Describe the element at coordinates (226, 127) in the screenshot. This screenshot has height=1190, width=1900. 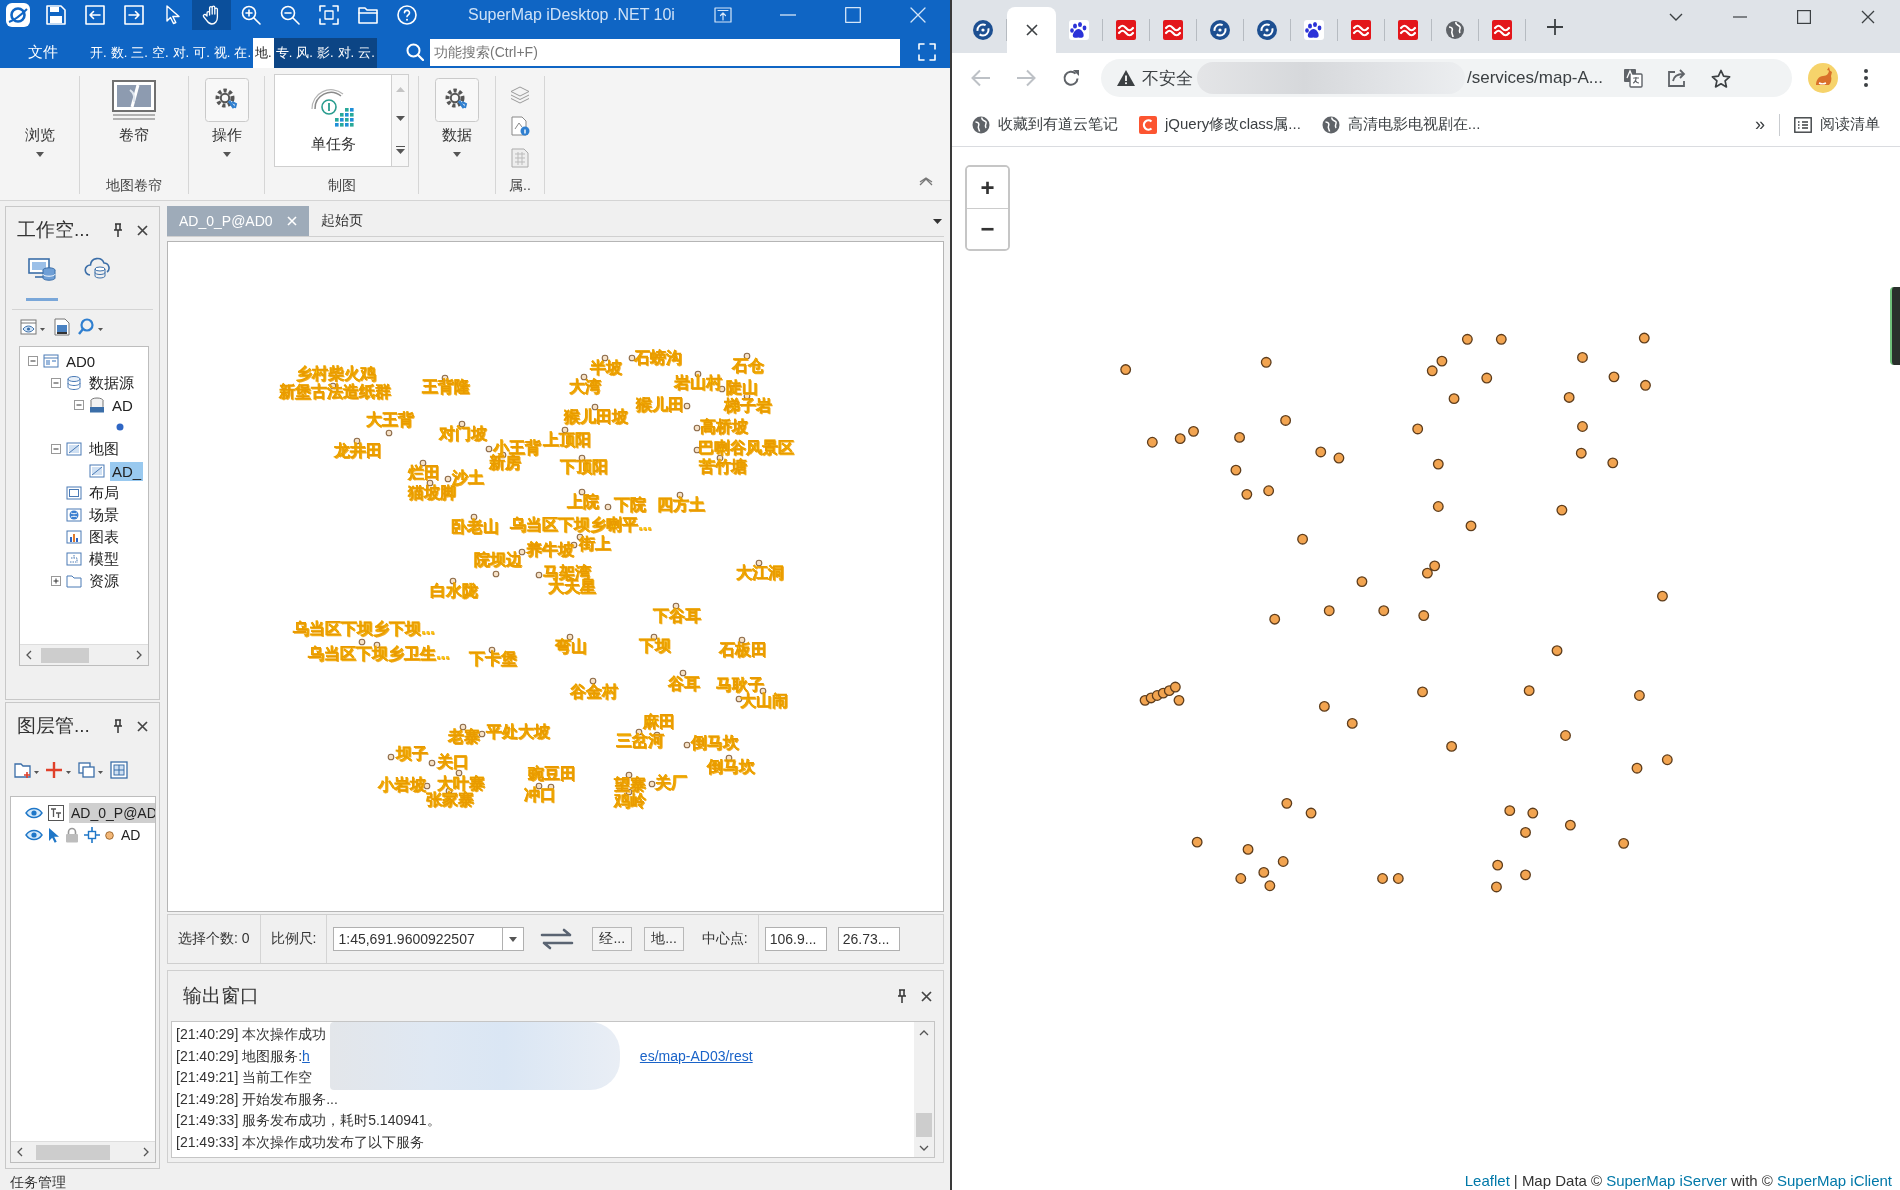
I see `ribbon-button: 操作` at that location.